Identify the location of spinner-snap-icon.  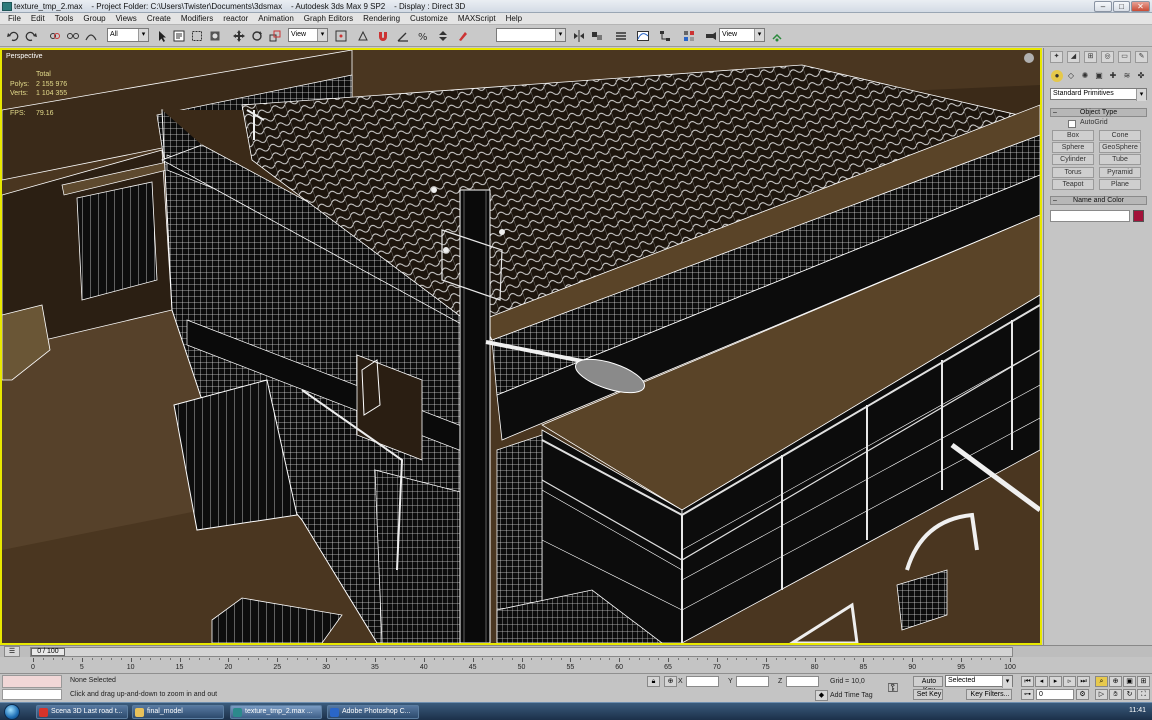
(443, 35).